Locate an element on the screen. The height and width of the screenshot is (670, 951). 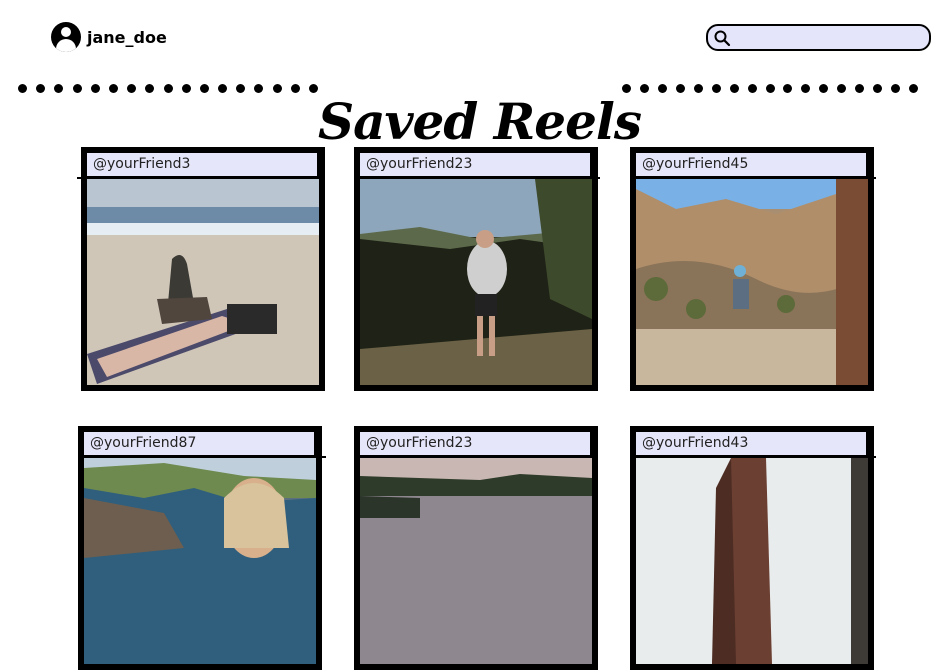
reel-card: @yourFriend45 is located at coordinates (753, 269).